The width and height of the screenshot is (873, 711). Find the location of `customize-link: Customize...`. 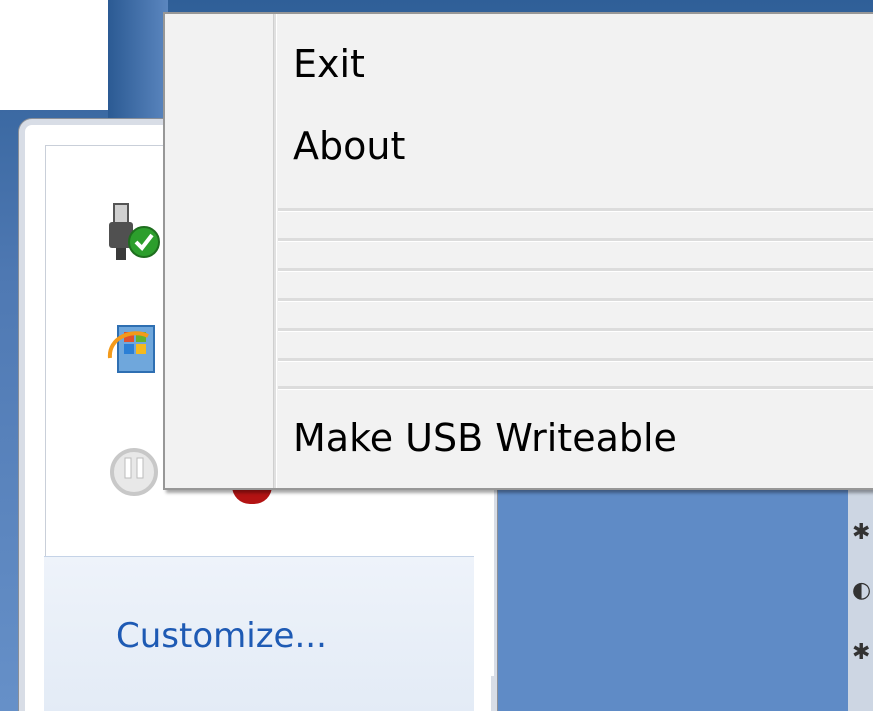

customize-link: Customize... is located at coordinates (221, 636).